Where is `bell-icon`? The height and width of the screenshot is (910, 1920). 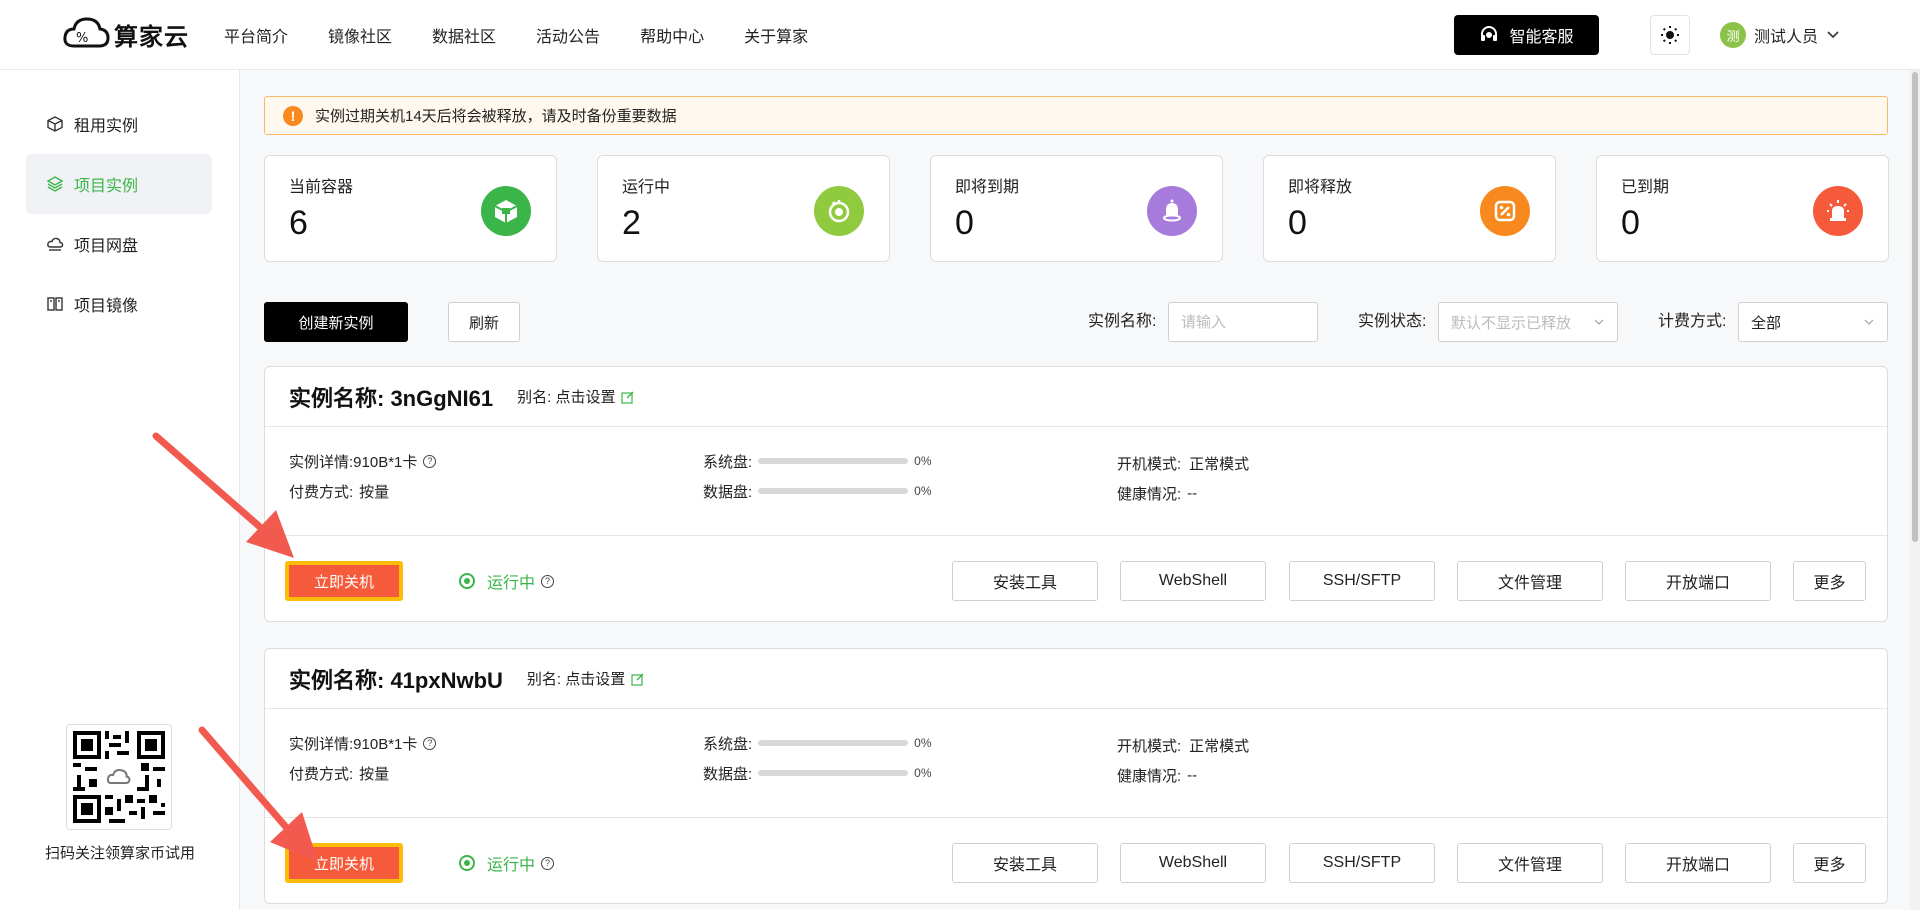 bell-icon is located at coordinates (1172, 211).